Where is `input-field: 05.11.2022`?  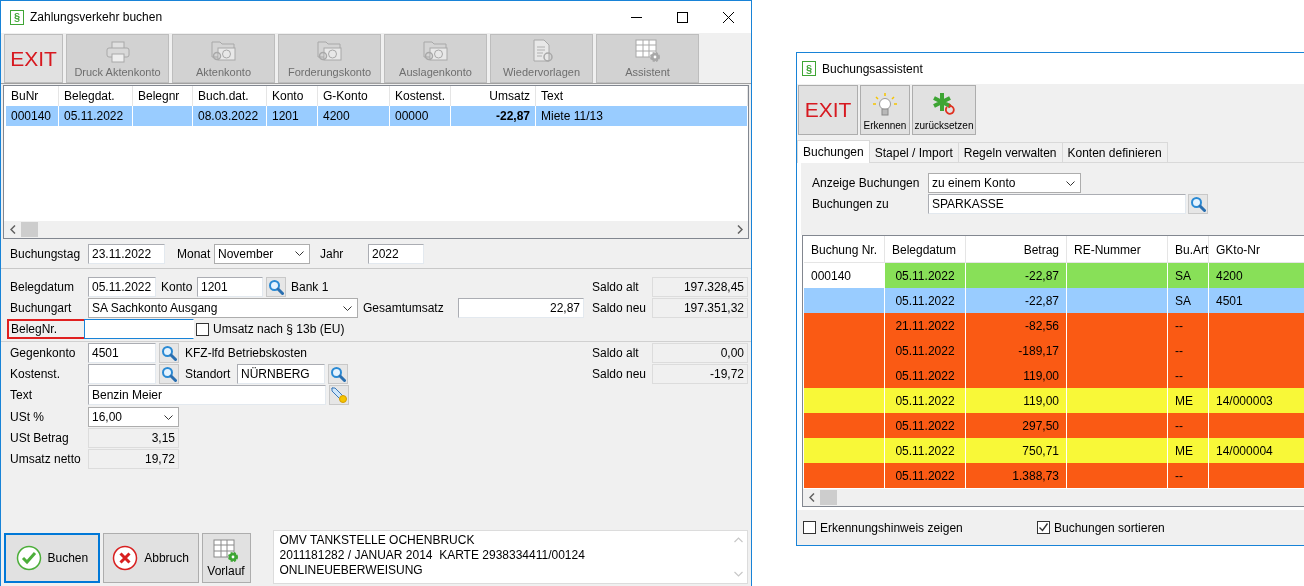 input-field: 05.11.2022 is located at coordinates (122, 287).